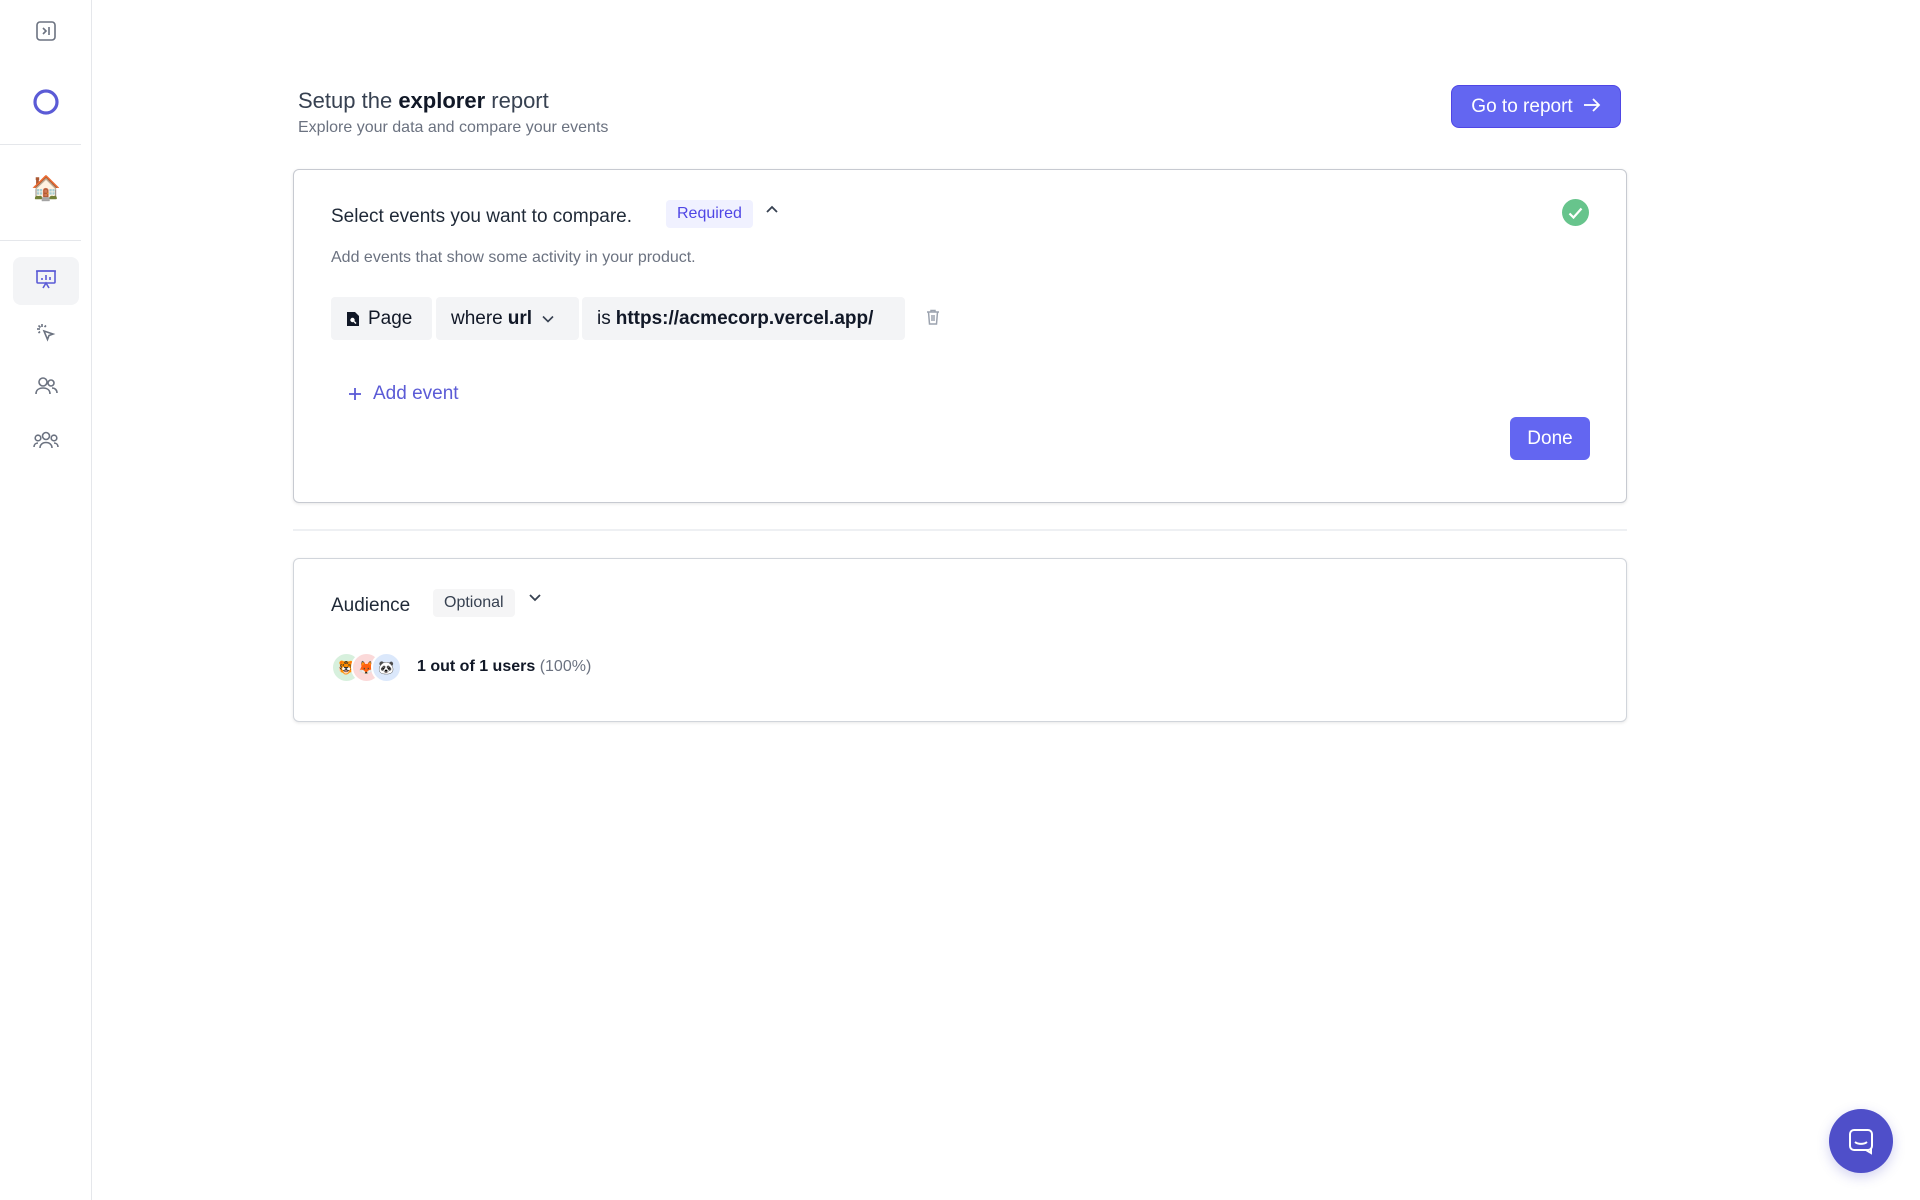  I want to click on event-type-label: Page, so click(390, 318).